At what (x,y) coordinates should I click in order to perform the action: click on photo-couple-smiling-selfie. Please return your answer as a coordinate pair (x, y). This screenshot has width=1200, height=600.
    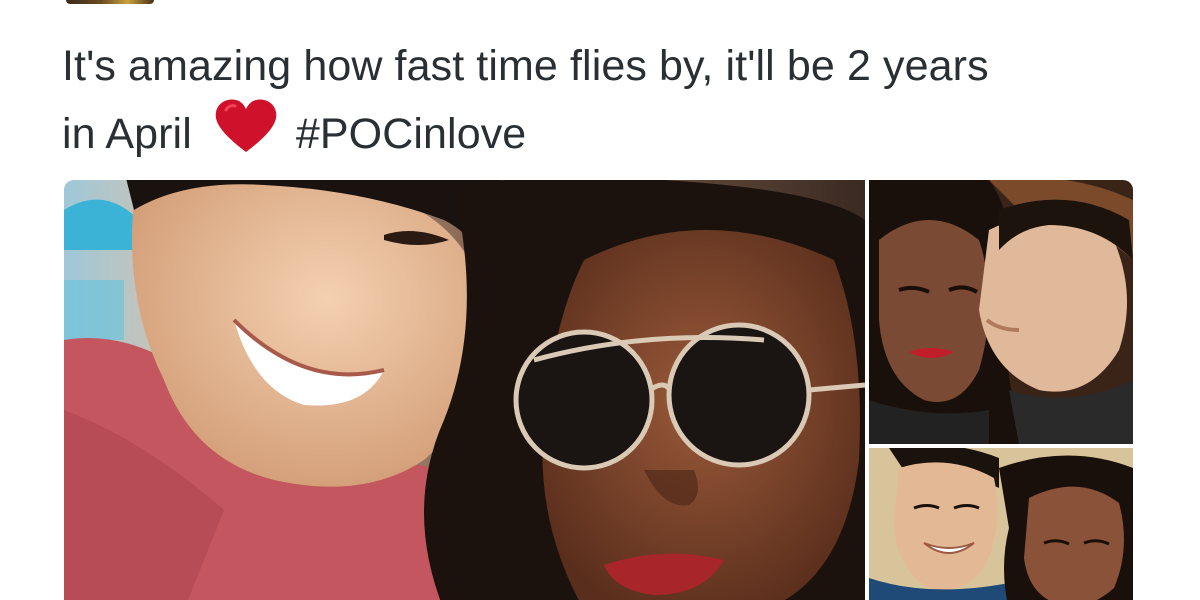
    Looking at the image, I should click on (1001, 524).